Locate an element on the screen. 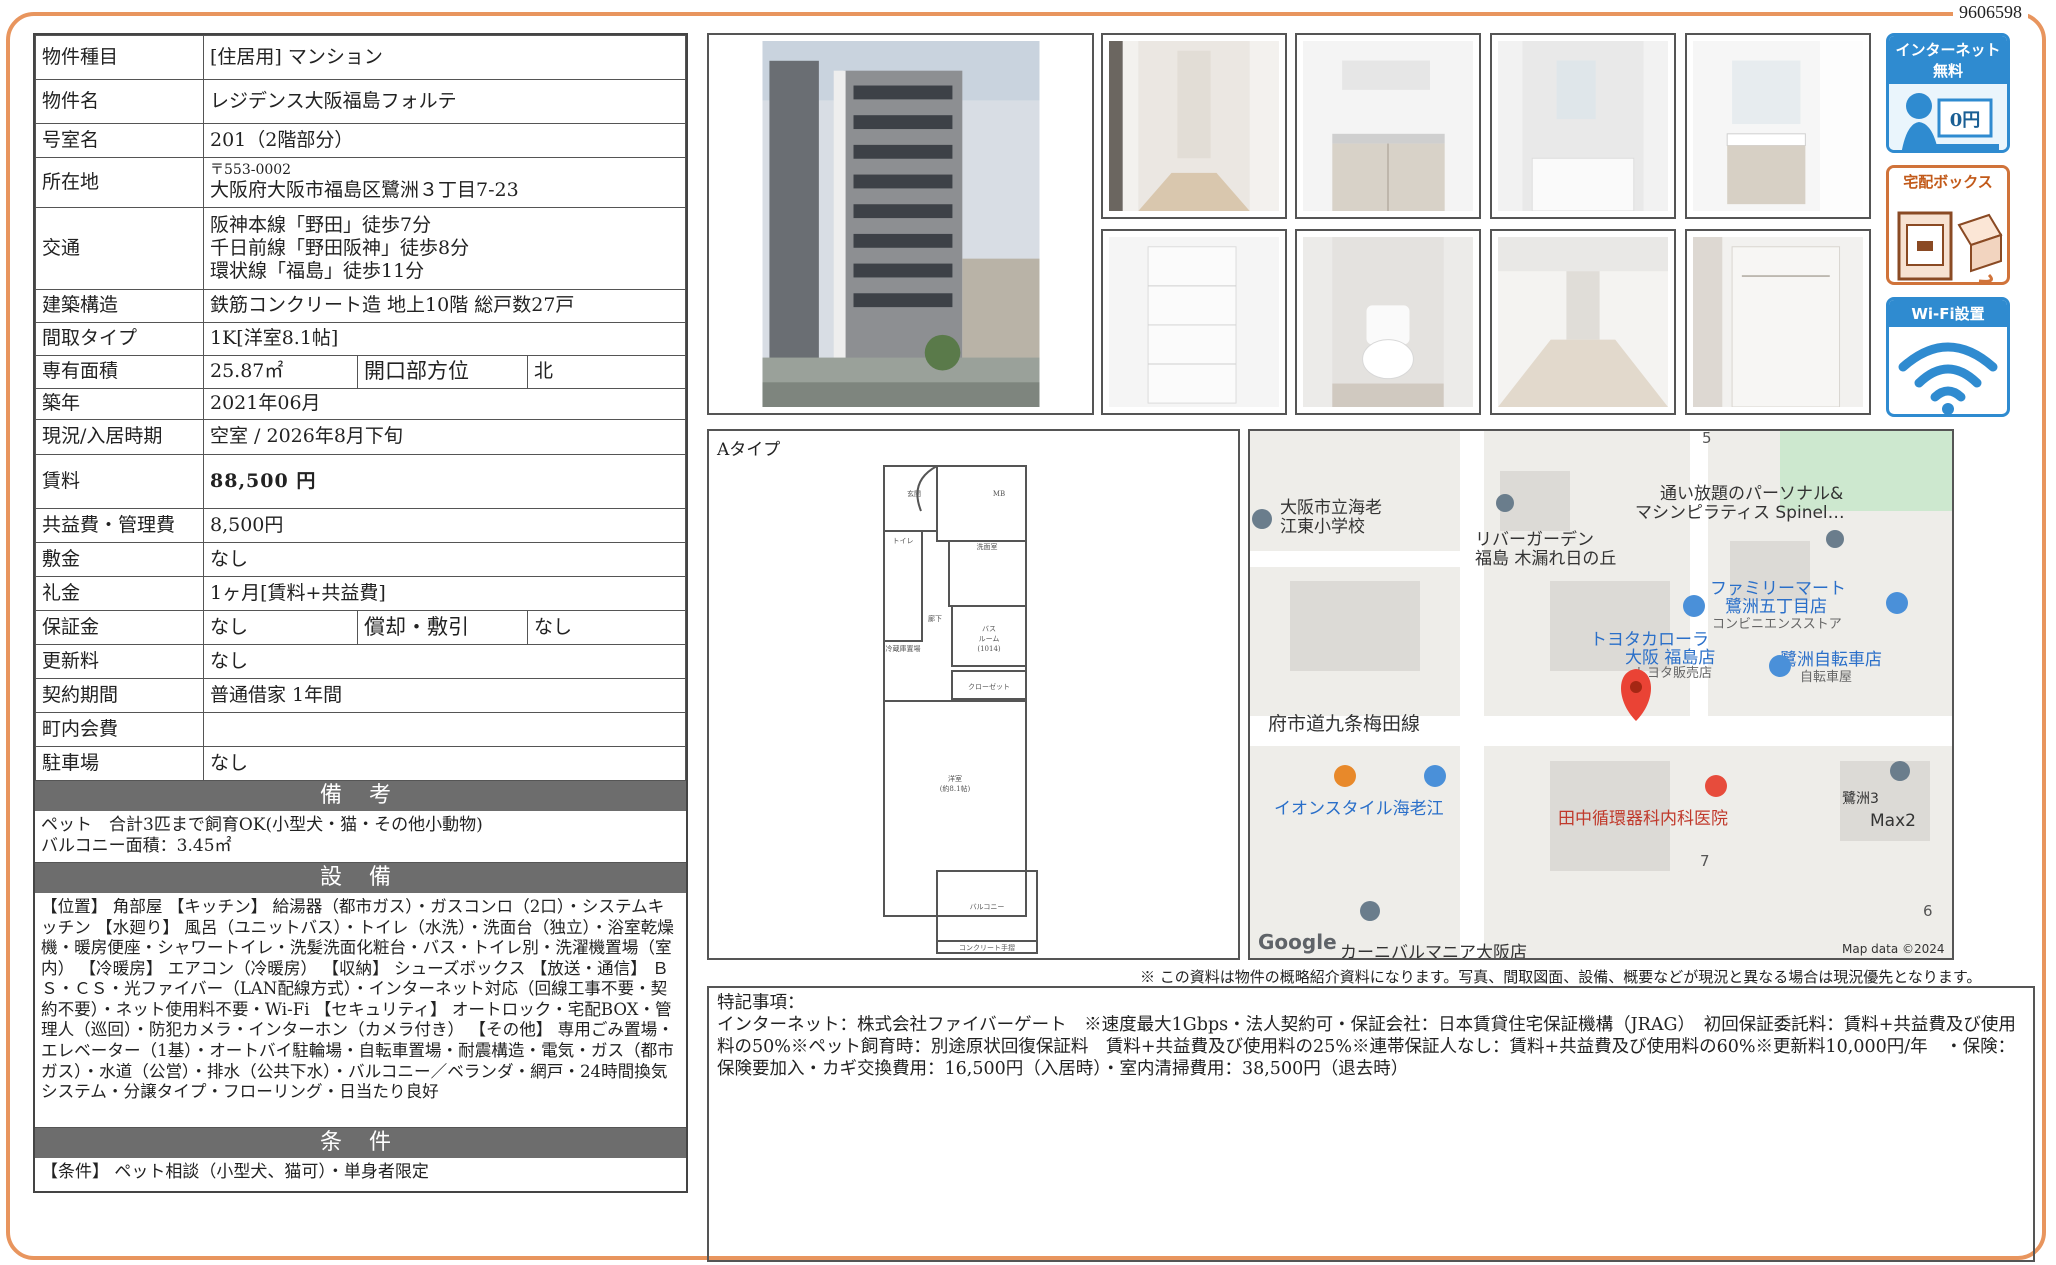  living-room-photo is located at coordinates (1583, 322).